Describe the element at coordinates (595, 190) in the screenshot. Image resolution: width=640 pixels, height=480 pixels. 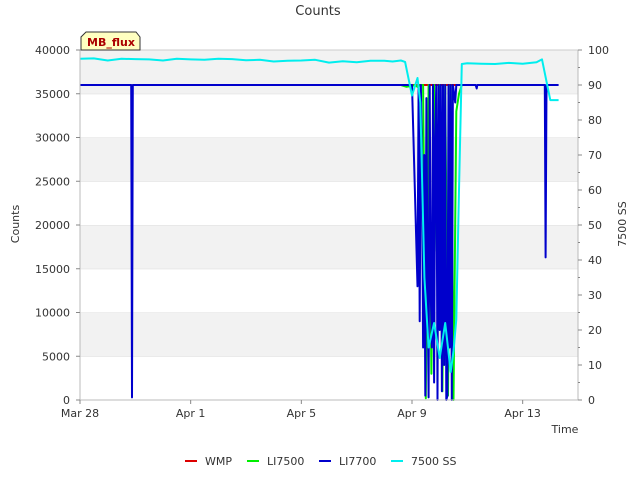
I see `y2-tick-label: 60` at that location.